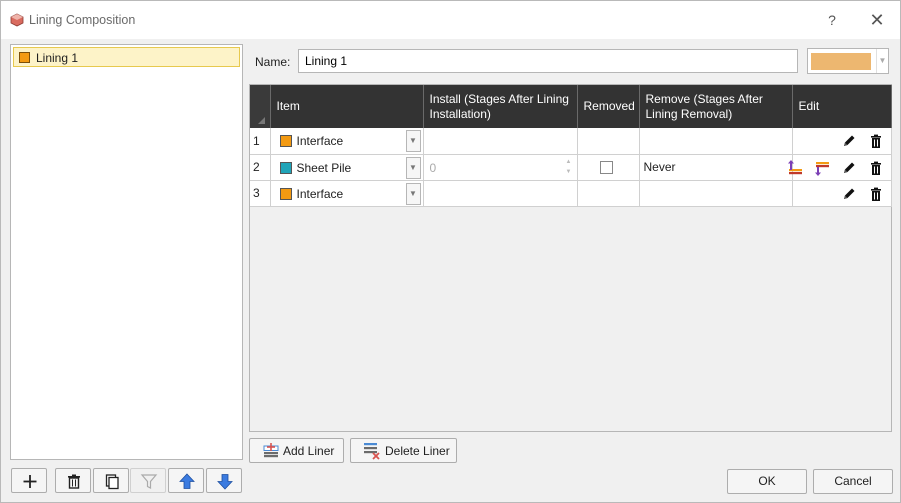 This screenshot has width=901, height=503. I want to click on column-header-item: Item, so click(347, 106).